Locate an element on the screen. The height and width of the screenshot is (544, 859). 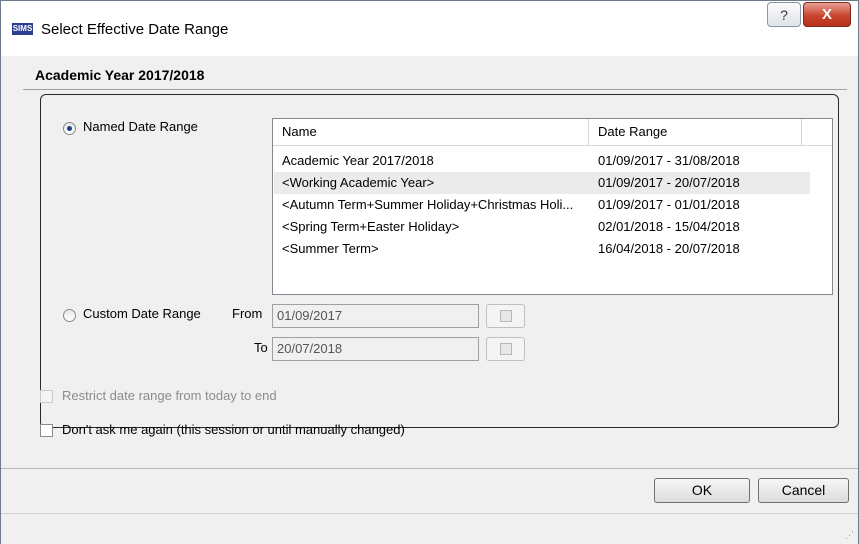
ok-button: OK is located at coordinates (702, 490).